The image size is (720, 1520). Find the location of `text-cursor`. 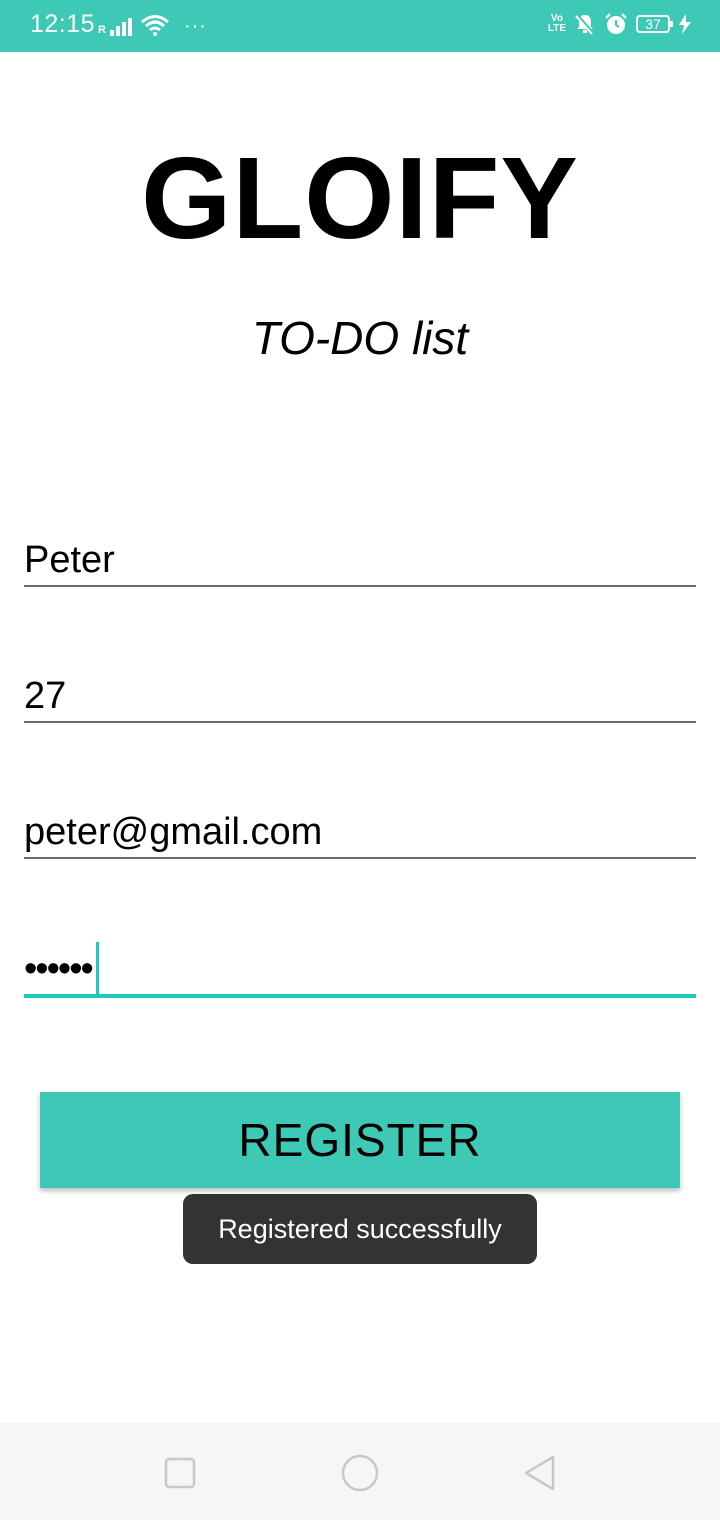

text-cursor is located at coordinates (97, 968).